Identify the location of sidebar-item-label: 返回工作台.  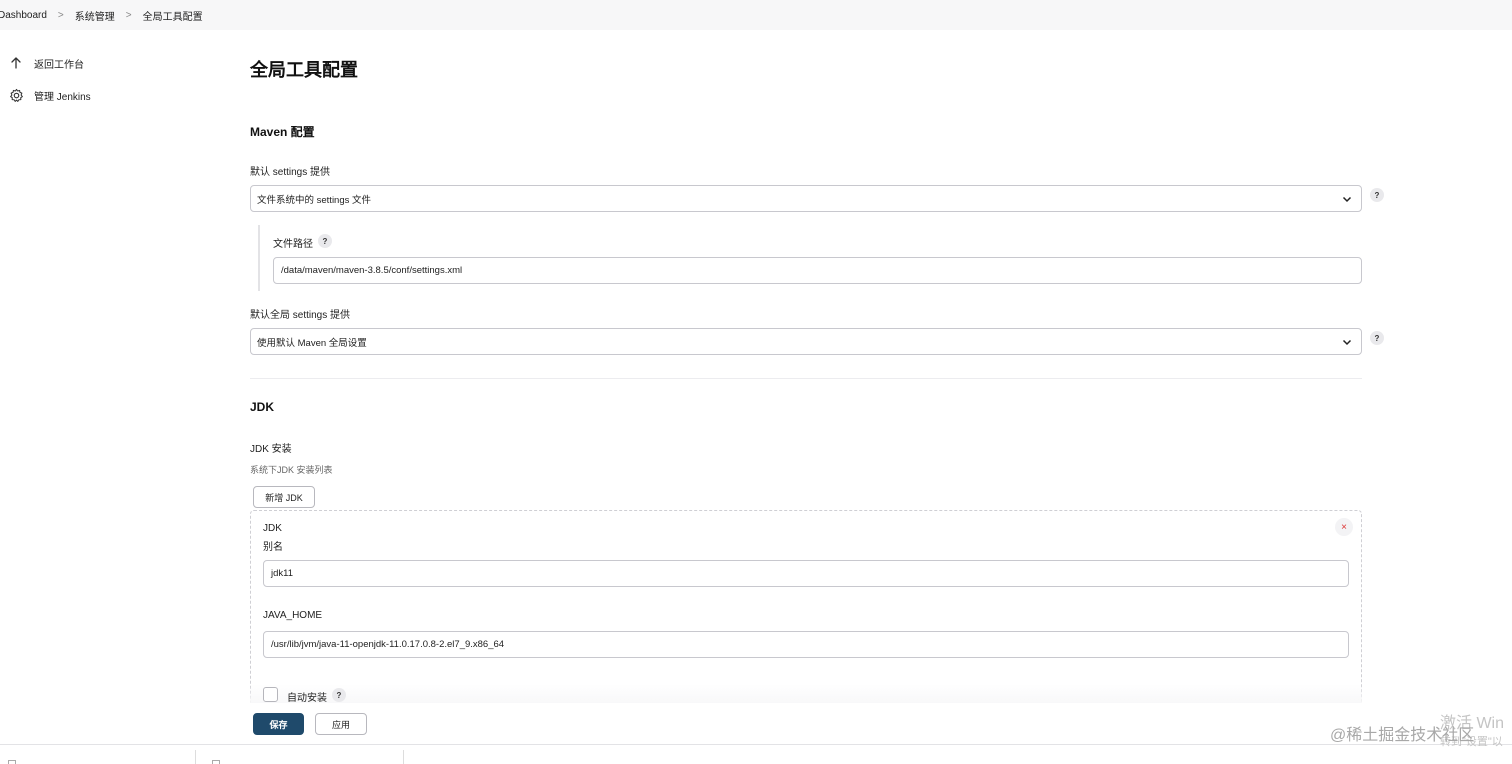
(59, 65).